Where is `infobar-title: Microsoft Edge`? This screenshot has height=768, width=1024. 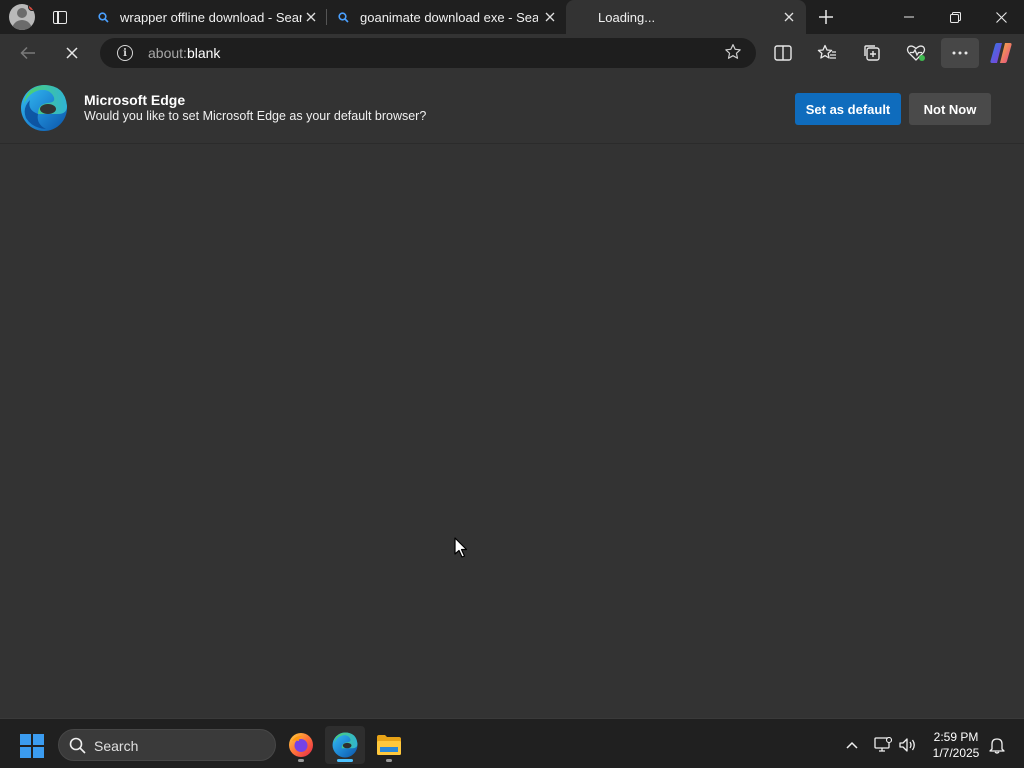 infobar-title: Microsoft Edge is located at coordinates (135, 100).